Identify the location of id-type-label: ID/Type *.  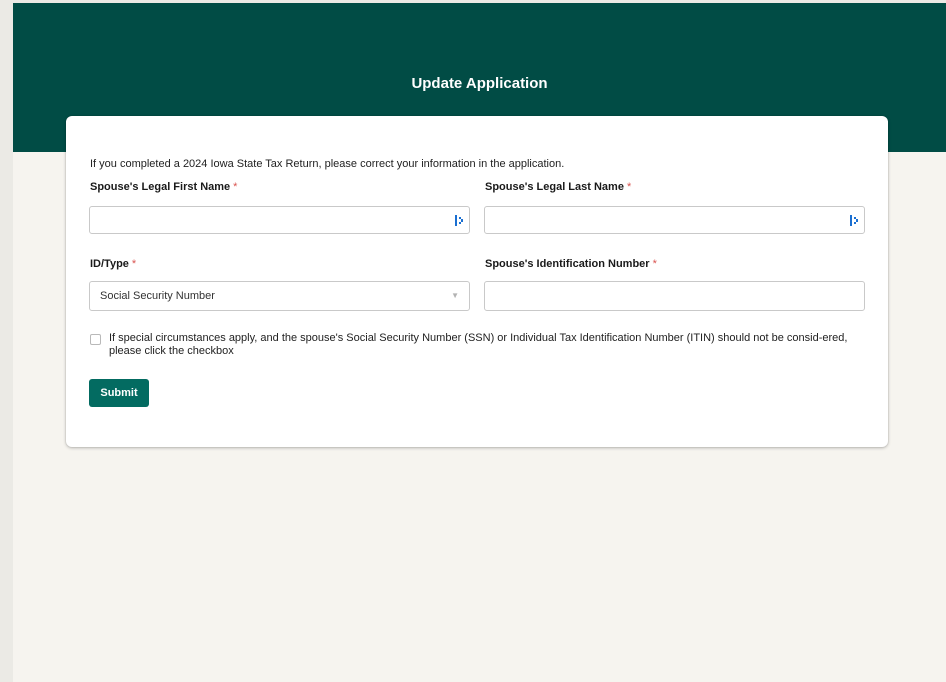
(113, 264).